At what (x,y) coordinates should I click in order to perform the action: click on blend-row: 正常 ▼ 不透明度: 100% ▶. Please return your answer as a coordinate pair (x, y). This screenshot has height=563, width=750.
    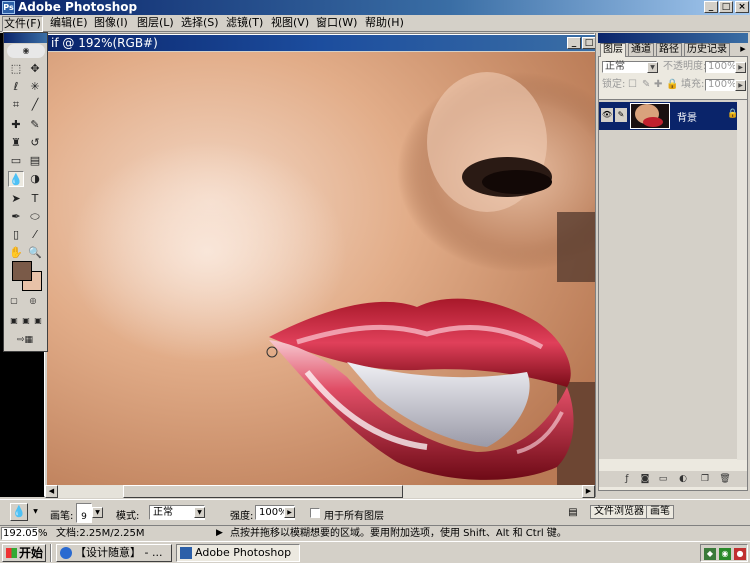
    Looking at the image, I should click on (673, 67).